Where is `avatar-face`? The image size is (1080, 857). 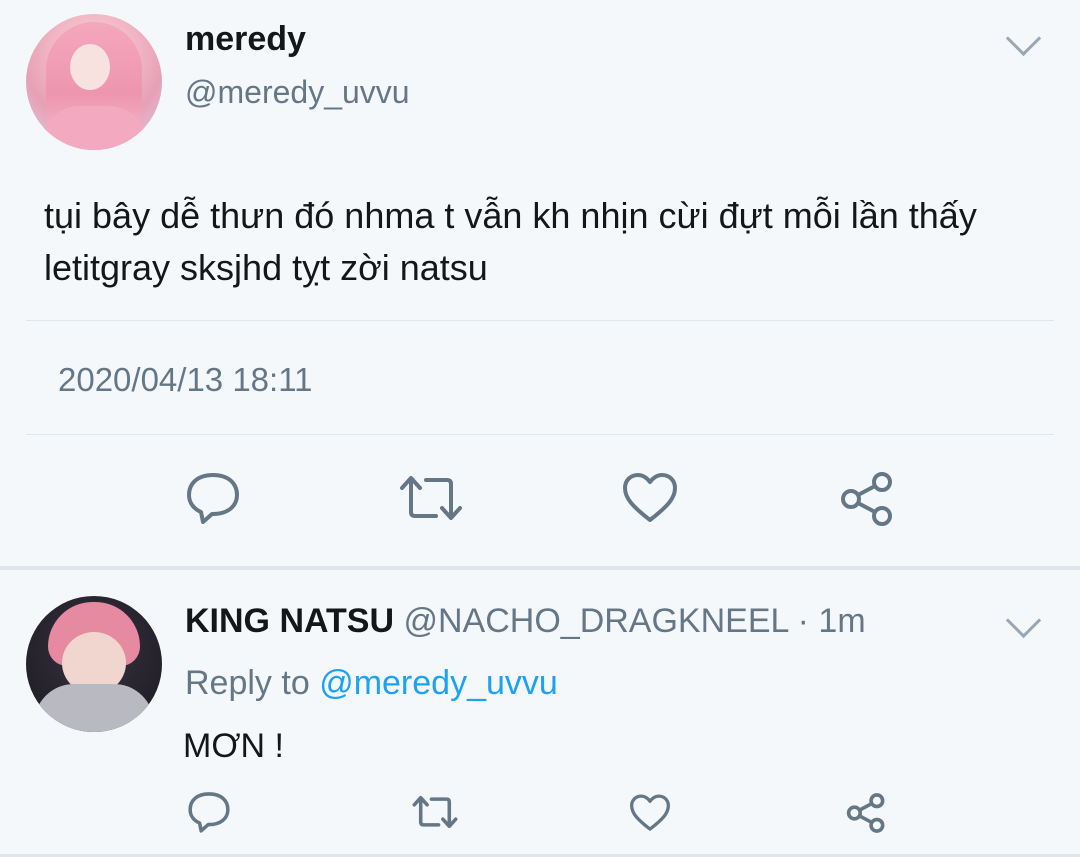 avatar-face is located at coordinates (90, 67).